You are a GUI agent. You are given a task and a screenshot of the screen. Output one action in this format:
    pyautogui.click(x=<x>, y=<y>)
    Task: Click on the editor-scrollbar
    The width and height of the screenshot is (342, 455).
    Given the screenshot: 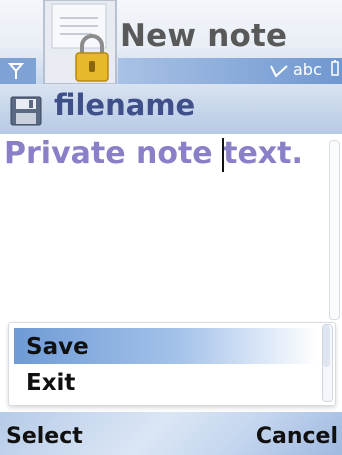 What is the action you would take?
    pyautogui.click(x=334, y=230)
    